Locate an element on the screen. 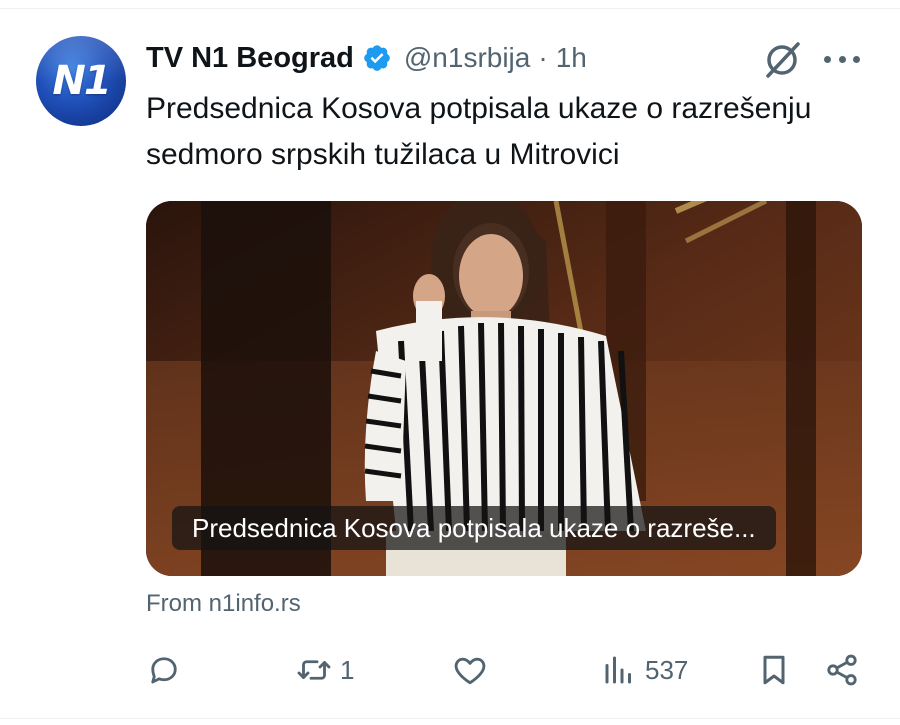 This screenshot has width=900, height=725. account-name: TV N1 Beograd is located at coordinates (250, 58).